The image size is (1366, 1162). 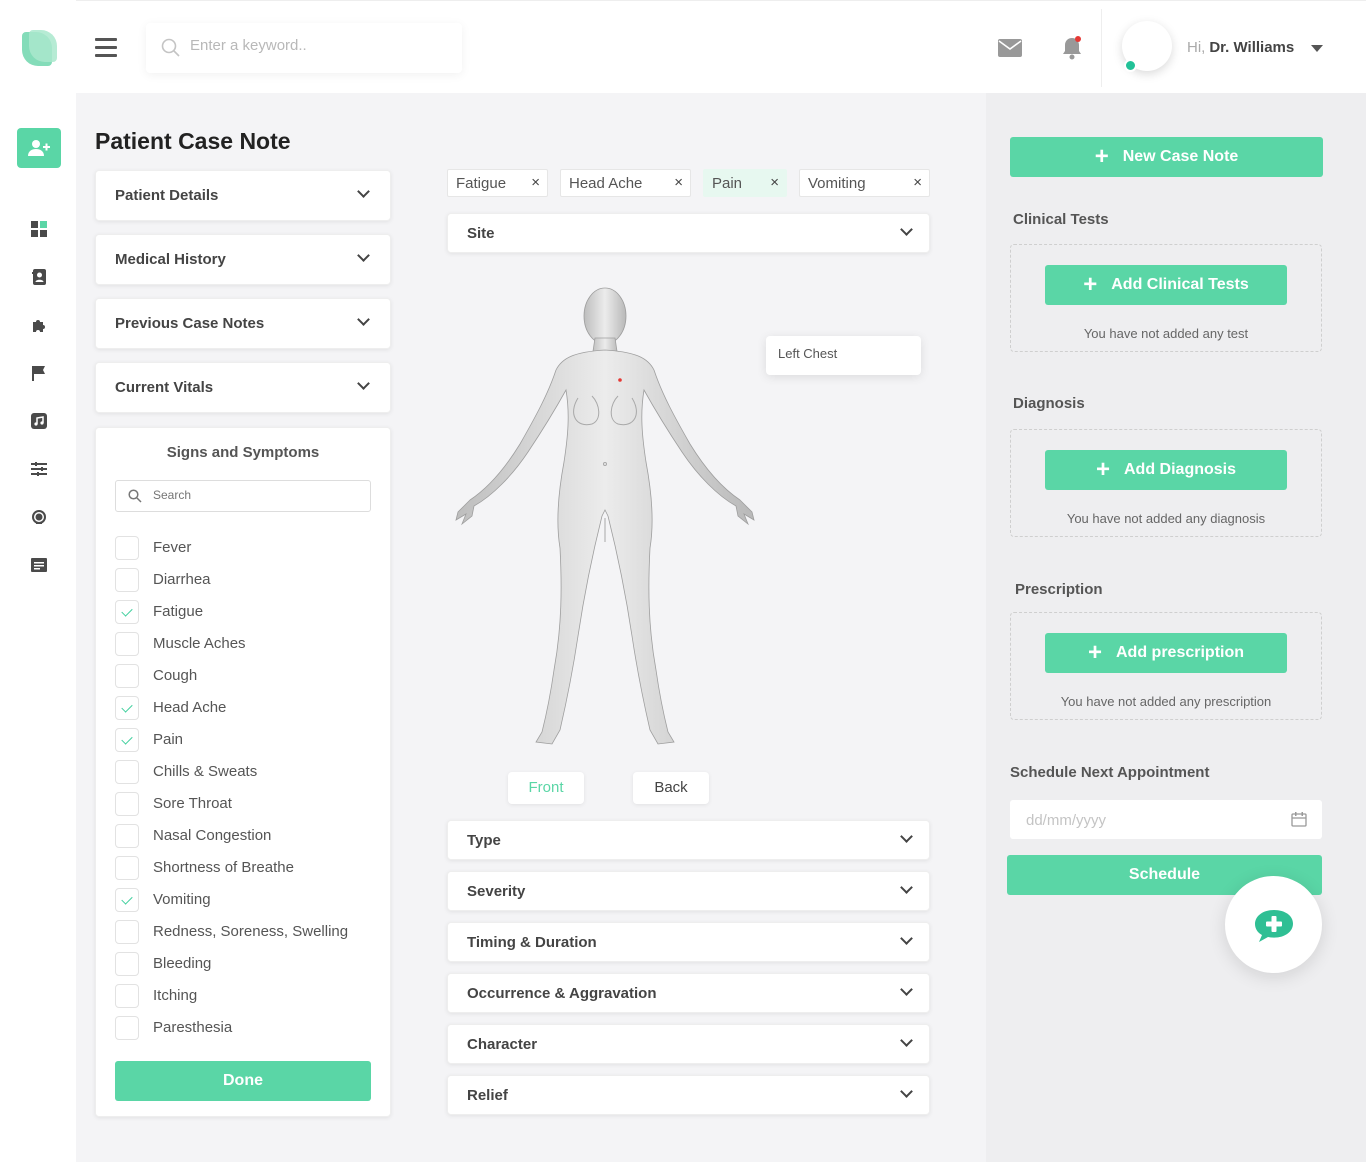 What do you see at coordinates (39, 373) in the screenshot?
I see `flag-icon` at bounding box center [39, 373].